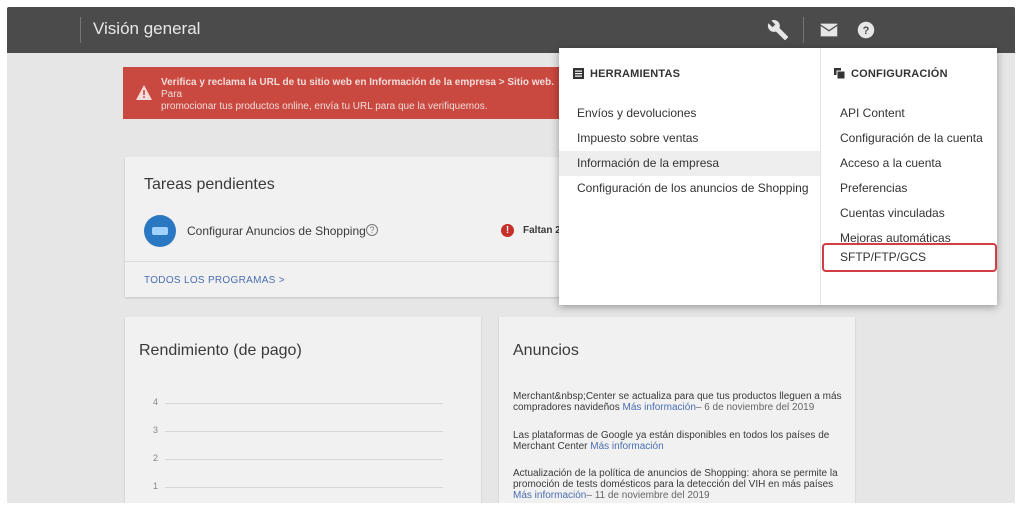 The image size is (1024, 509). Describe the element at coordinates (755, 407) in the screenshot. I see `announcement-date: – 6 de noviembre del 2019` at that location.